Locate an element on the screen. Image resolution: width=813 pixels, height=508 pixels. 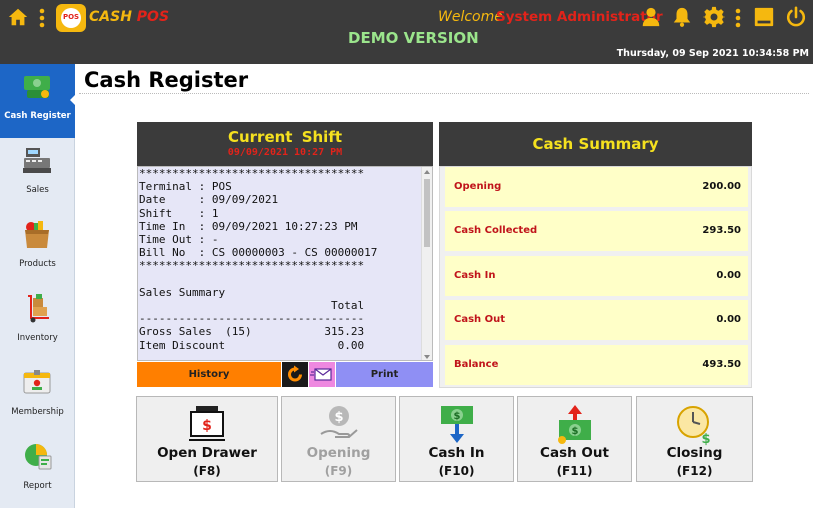
sidebar-item-products: Products is located at coordinates (37, 249).